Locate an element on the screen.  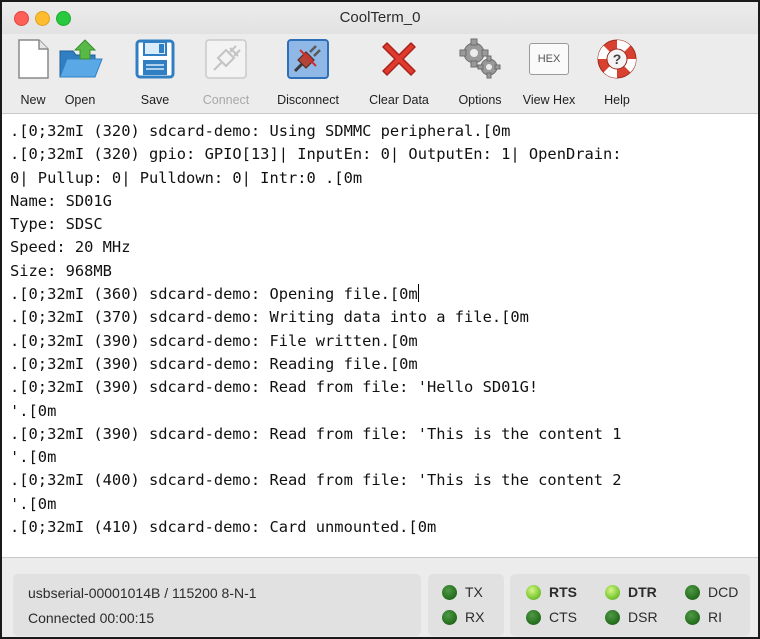
new-document-icon is located at coordinates (33, 59).